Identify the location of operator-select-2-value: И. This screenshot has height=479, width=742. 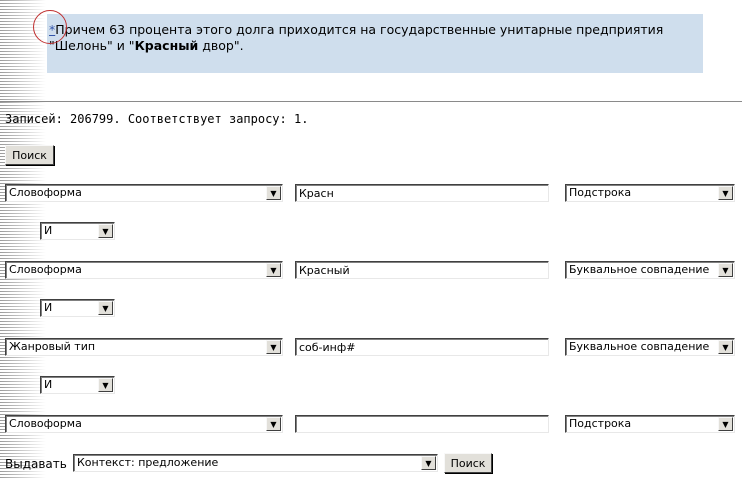
(48, 307).